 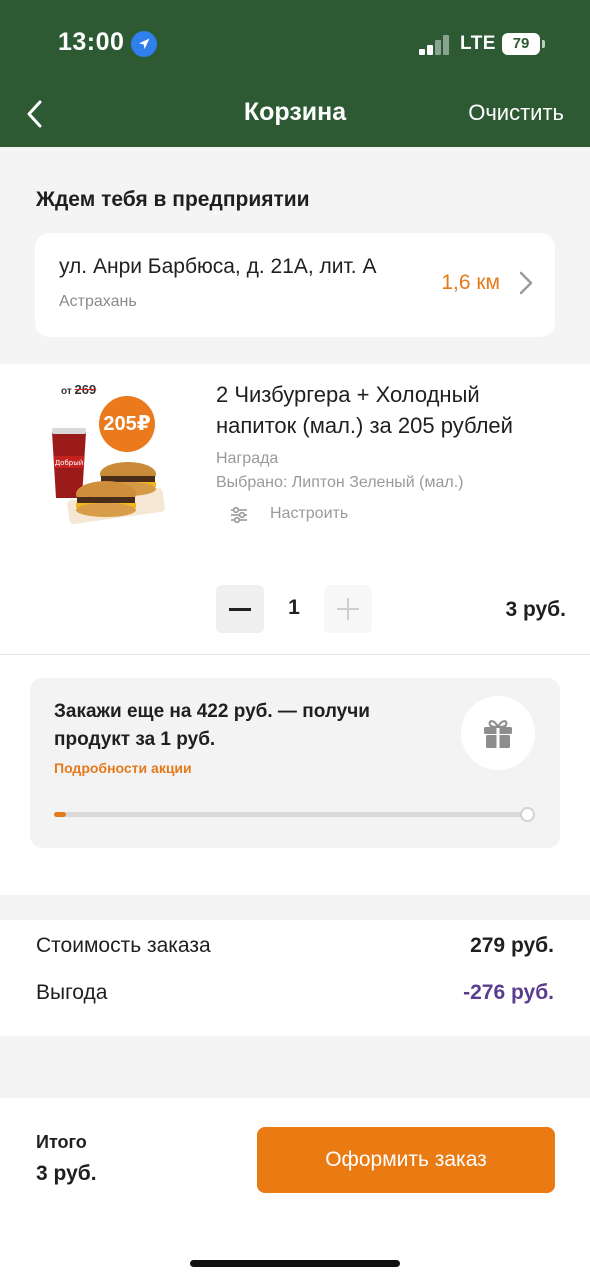 What do you see at coordinates (91, 42) in the screenshot?
I see `status-time: 13:00` at bounding box center [91, 42].